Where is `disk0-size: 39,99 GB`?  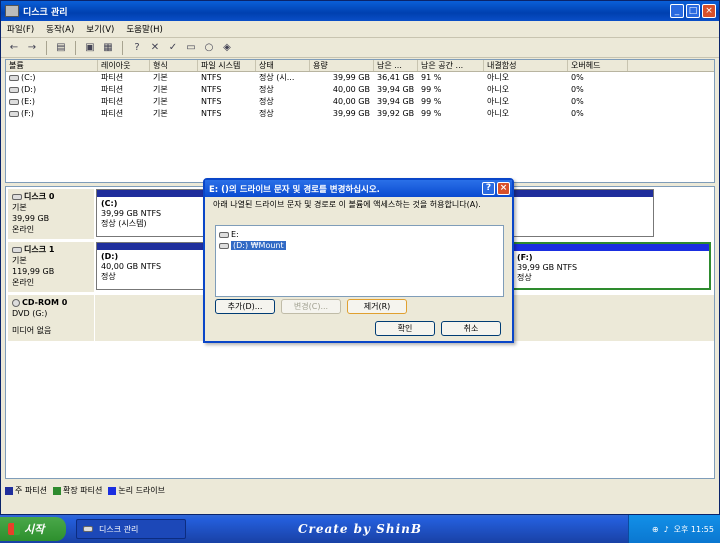
disk0-size: 39,99 GB is located at coordinates (31, 218).